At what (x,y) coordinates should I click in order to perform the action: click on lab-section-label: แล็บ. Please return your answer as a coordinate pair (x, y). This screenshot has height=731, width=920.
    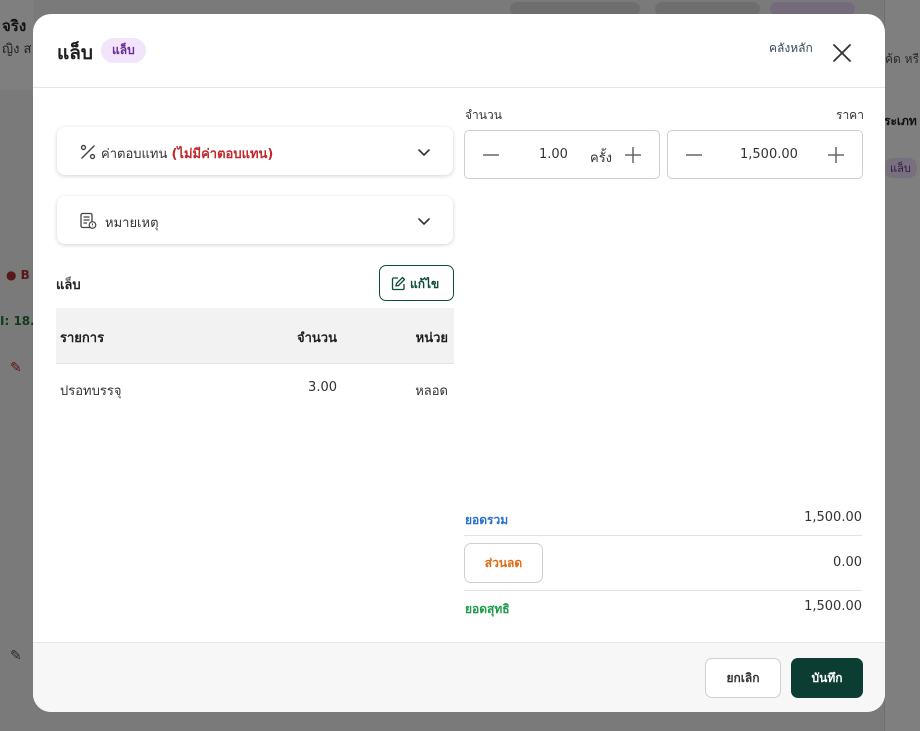
    Looking at the image, I should click on (68, 285).